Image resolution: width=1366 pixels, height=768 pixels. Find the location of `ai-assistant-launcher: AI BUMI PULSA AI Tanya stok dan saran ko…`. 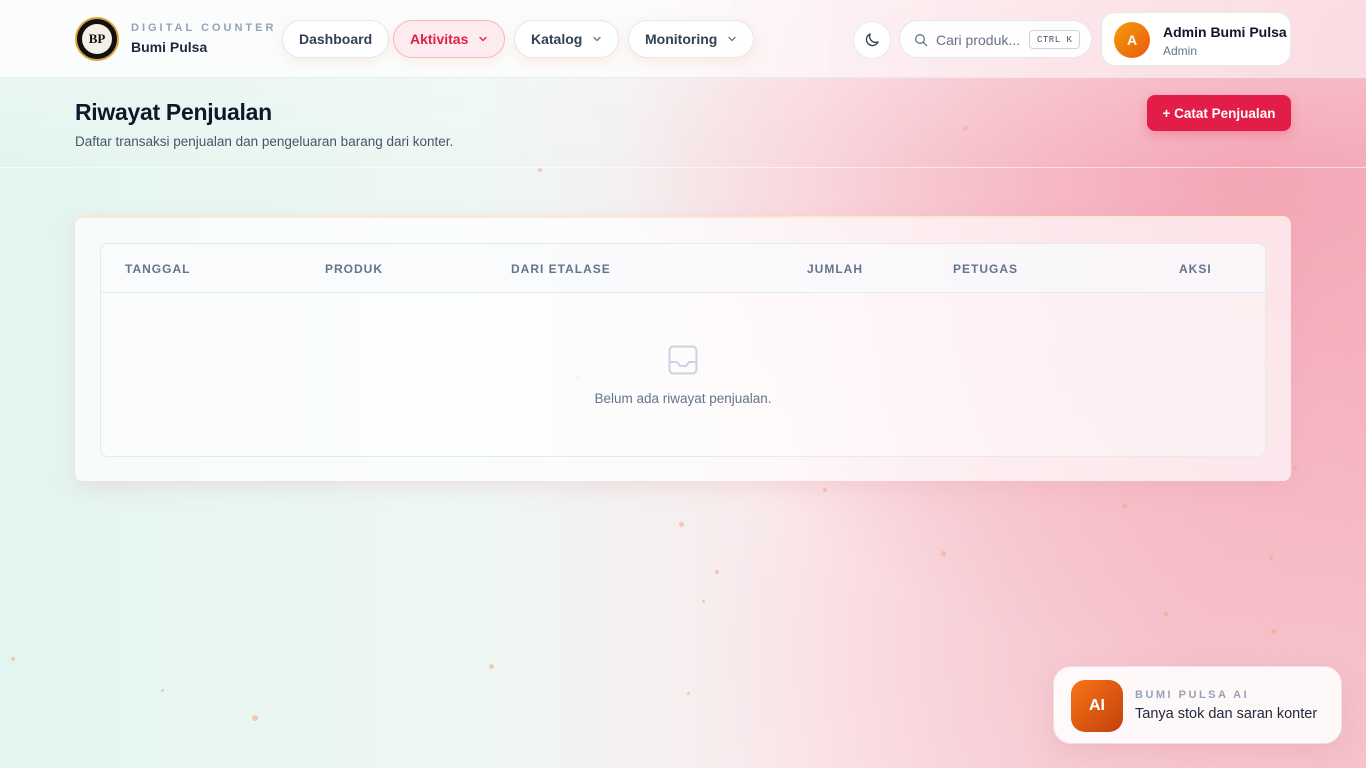

ai-assistant-launcher: AI BUMI PULSA AI Tanya stok dan saran ko… is located at coordinates (1197, 705).